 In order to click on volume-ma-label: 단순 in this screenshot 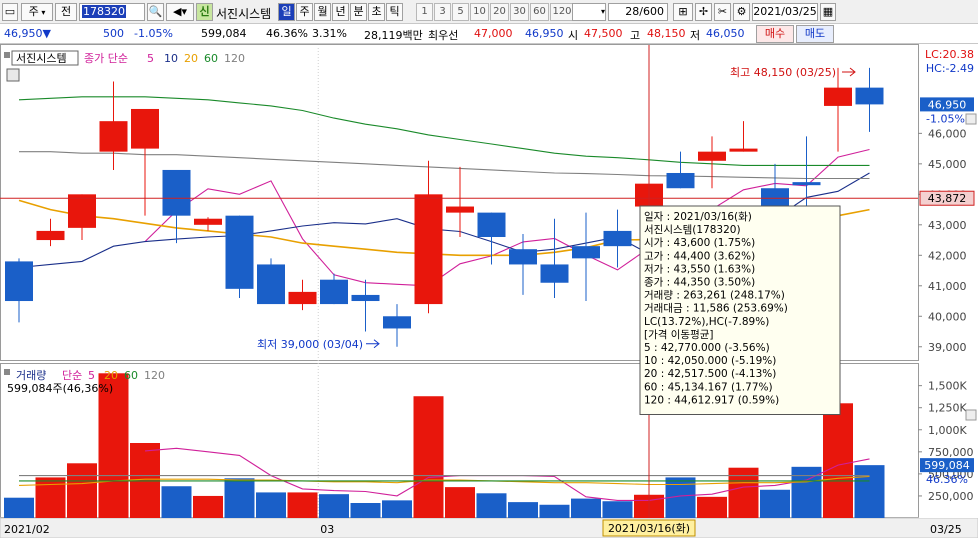, I will do `click(72, 375)`.